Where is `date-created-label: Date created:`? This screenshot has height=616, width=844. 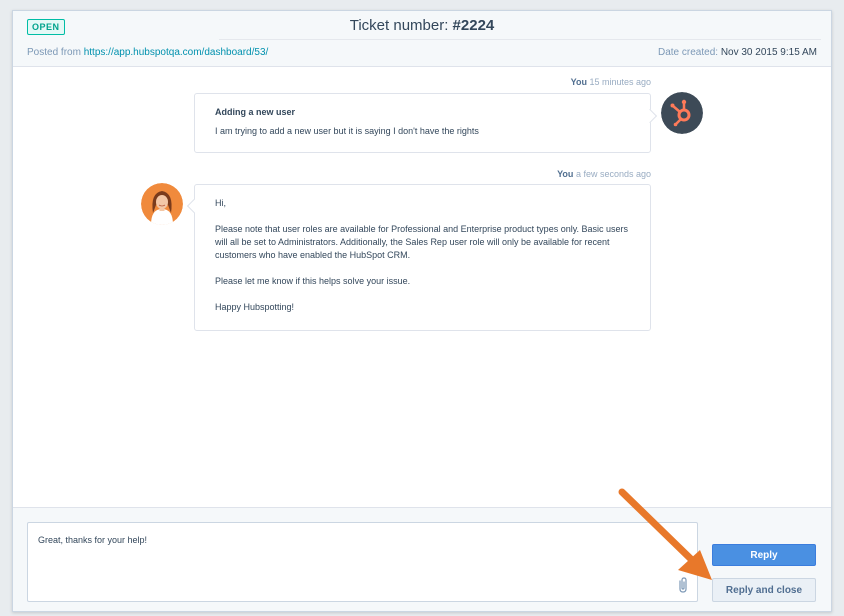
date-created-label: Date created: is located at coordinates (689, 52).